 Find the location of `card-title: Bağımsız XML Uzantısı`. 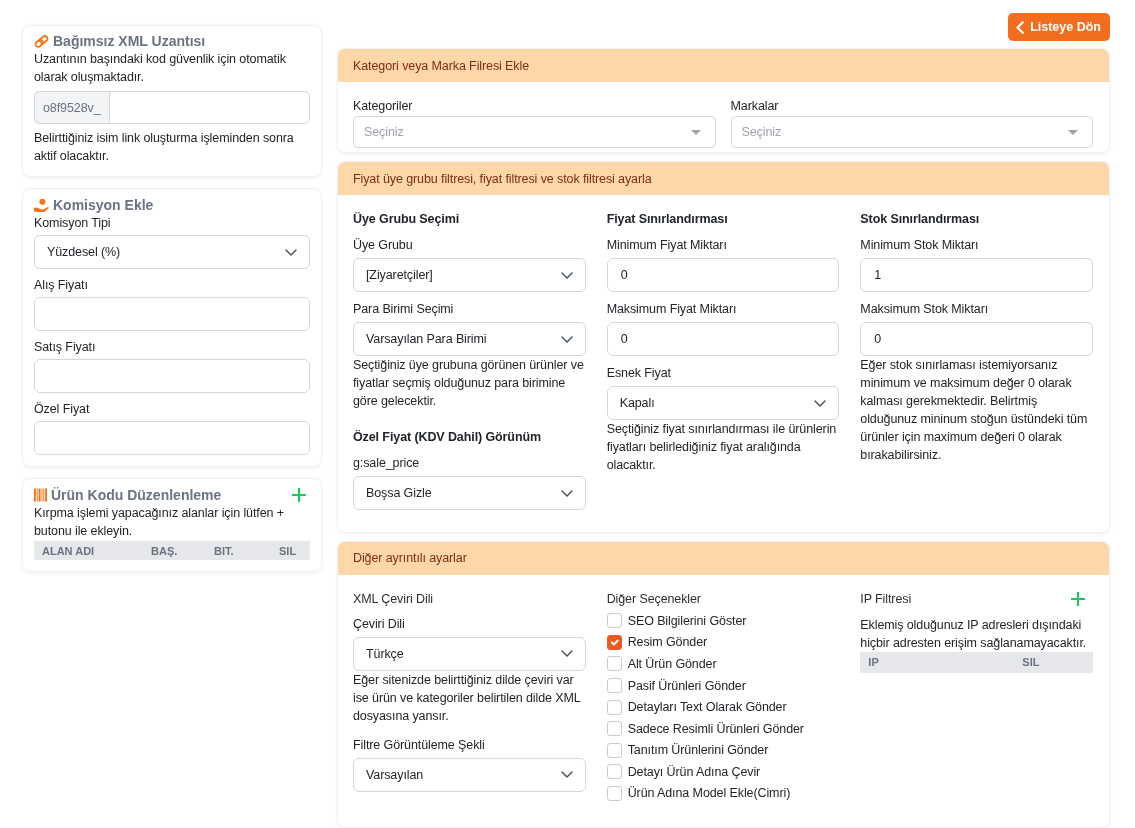

card-title: Bağımsız XML Uzantısı is located at coordinates (129, 41).